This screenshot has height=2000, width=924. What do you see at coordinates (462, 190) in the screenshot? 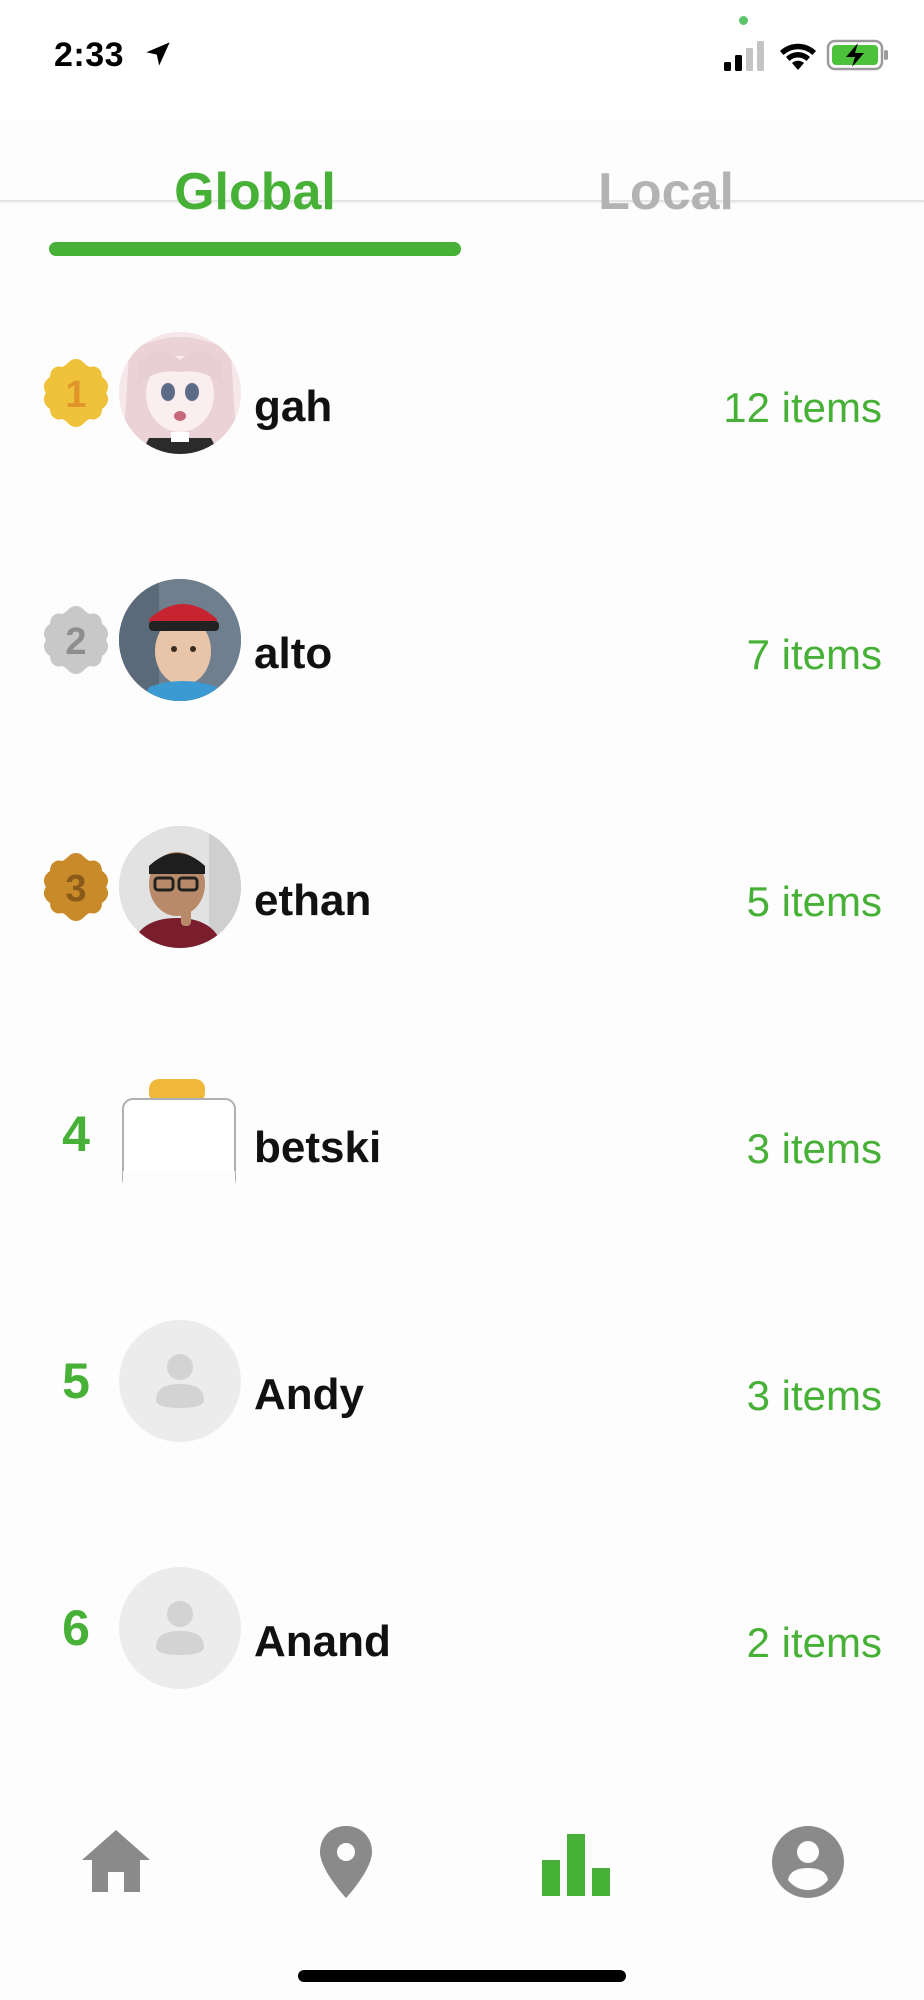
I see `leaderboard-tabs: Global Local` at bounding box center [462, 190].